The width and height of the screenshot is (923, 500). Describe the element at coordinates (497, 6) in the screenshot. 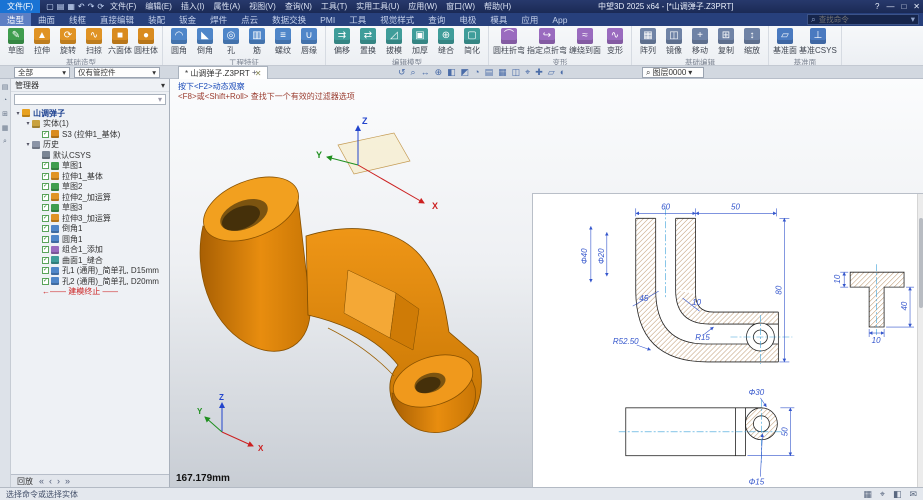

I see `menu-帮助(H): 帮助(H)` at that location.